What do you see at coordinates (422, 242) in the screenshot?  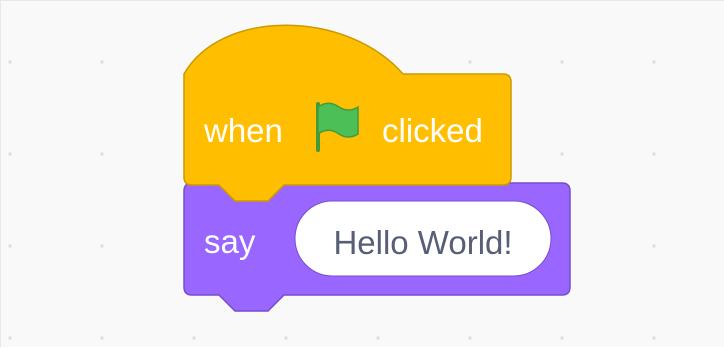 I see `say-input-value: Hello World!` at bounding box center [422, 242].